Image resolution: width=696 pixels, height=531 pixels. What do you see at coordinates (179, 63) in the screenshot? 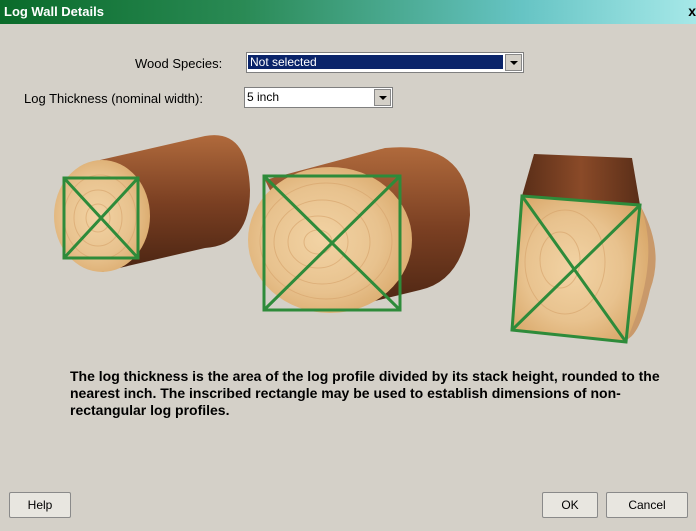
I see `wood-species-label: Wood Species:` at bounding box center [179, 63].